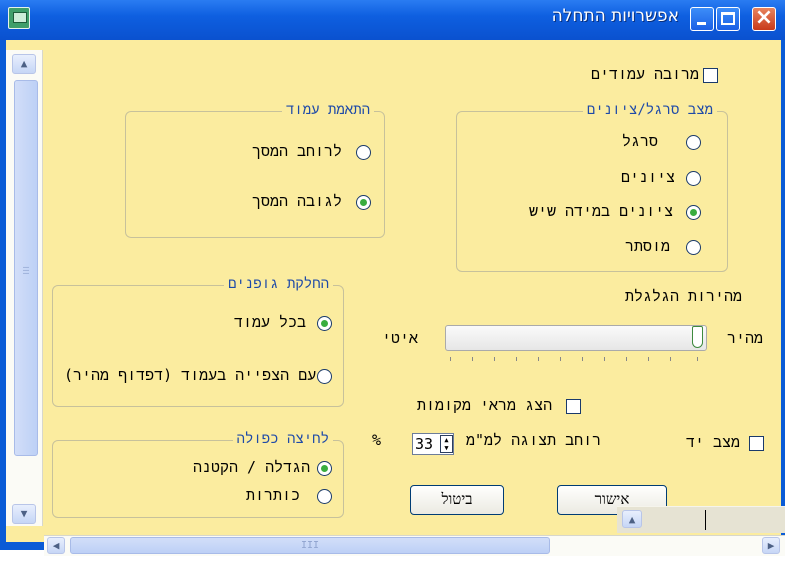  What do you see at coordinates (278, 284) in the screenshot?
I see `font-smoothing-group-title: החלקת גופנים` at bounding box center [278, 284].